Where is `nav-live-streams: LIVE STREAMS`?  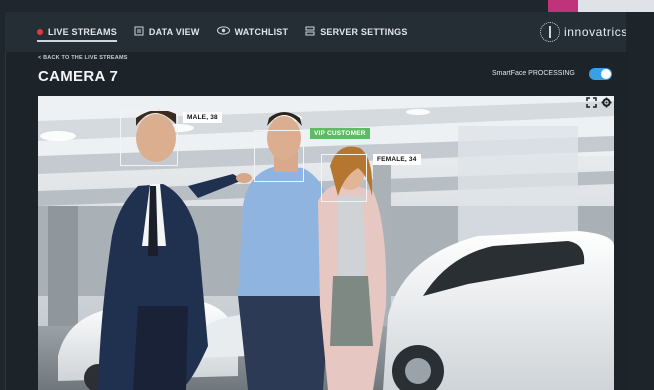 nav-live-streams: LIVE STREAMS is located at coordinates (77, 32).